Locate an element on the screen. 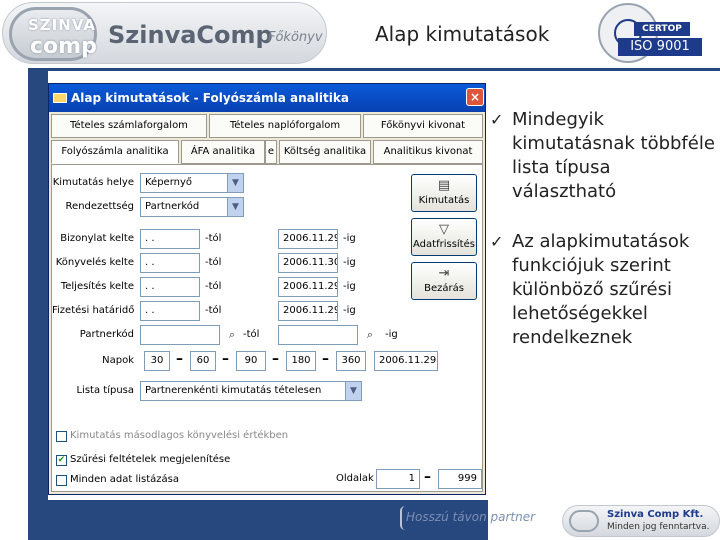 The image size is (720, 540). filter-icon: ▽ is located at coordinates (444, 229).